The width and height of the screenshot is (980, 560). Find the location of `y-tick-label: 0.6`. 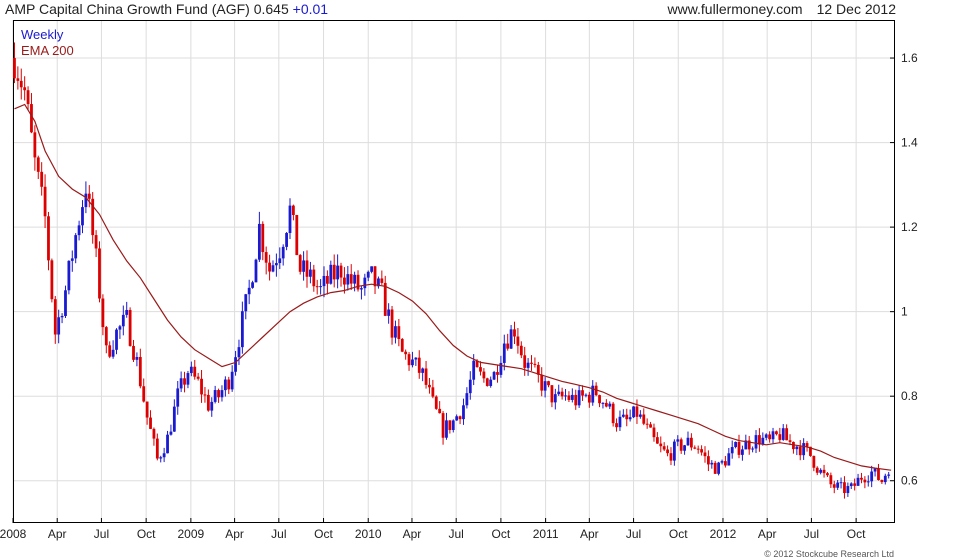

y-tick-label: 0.6 is located at coordinates (909, 481).